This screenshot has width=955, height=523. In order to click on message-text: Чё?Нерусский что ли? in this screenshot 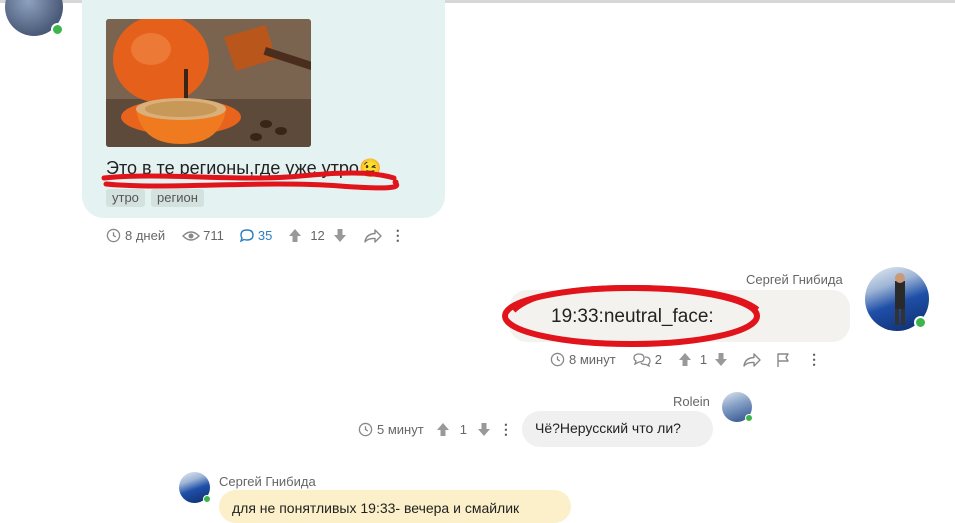, I will do `click(608, 428)`.